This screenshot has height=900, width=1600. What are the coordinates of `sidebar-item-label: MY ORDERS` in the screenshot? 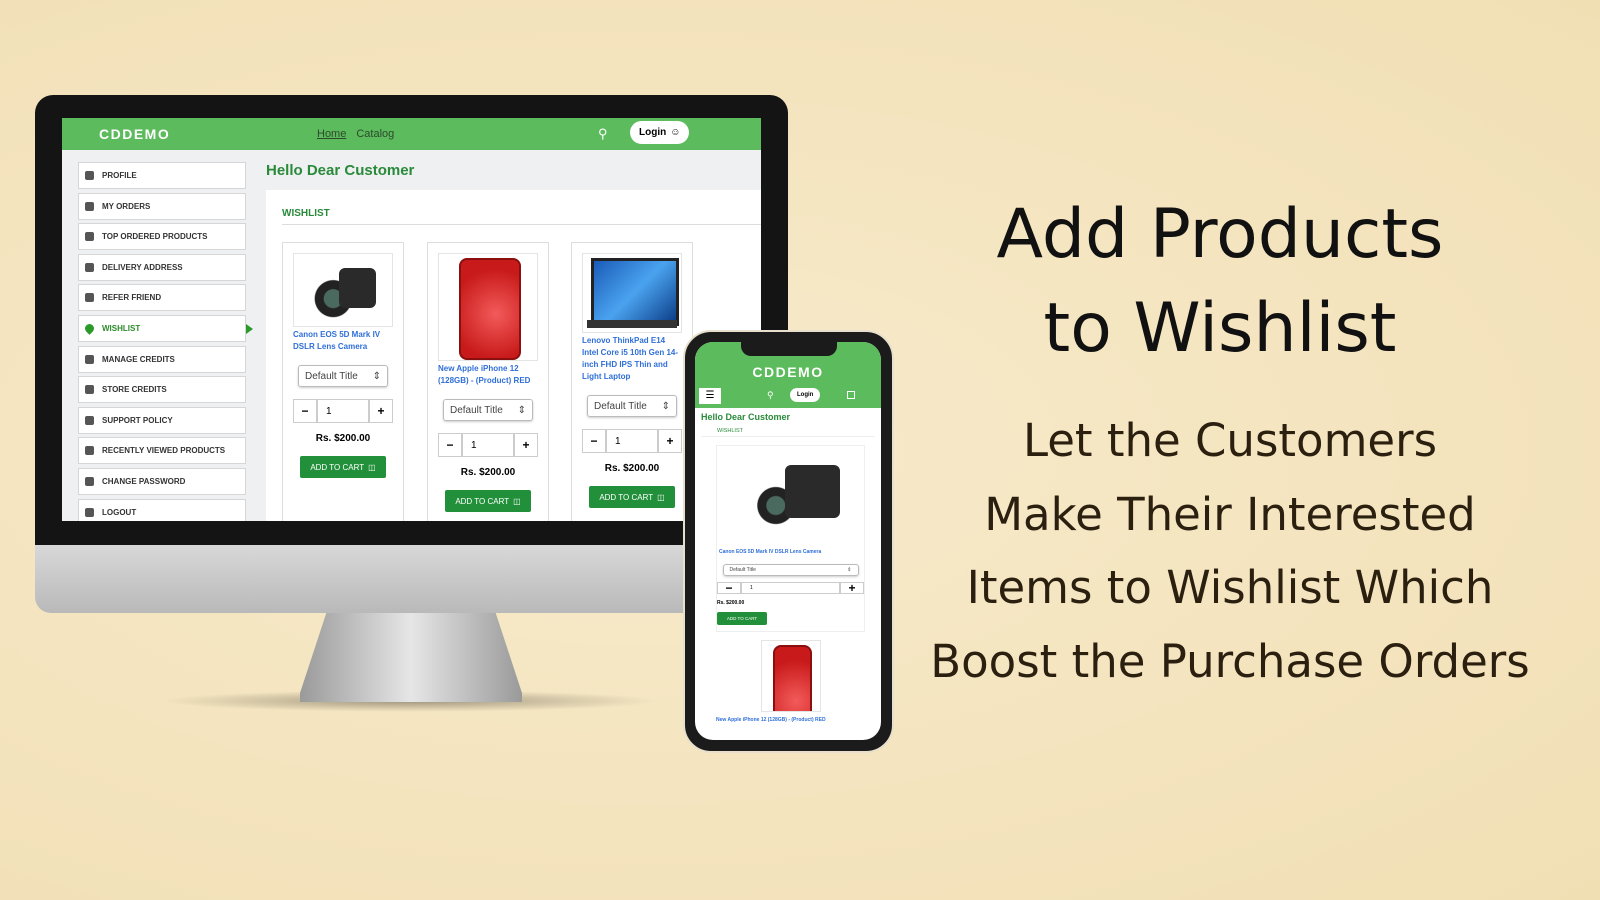 It's located at (126, 206).